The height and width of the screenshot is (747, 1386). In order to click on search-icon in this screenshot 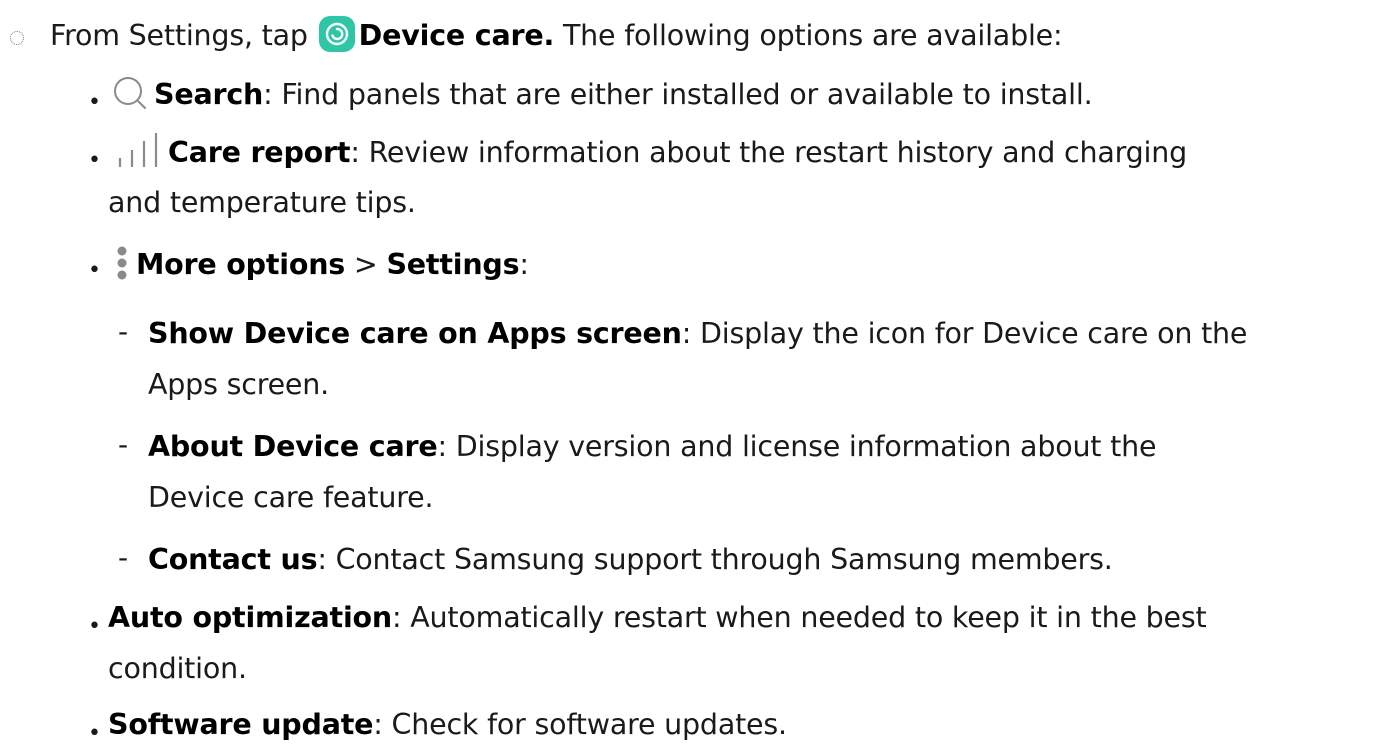, I will do `click(131, 93)`.